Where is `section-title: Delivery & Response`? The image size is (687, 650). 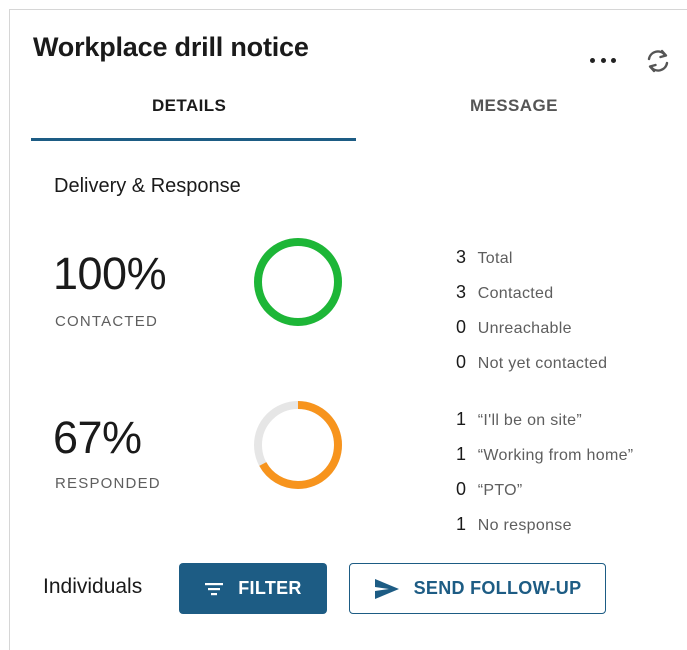
section-title: Delivery & Response is located at coordinates (147, 186).